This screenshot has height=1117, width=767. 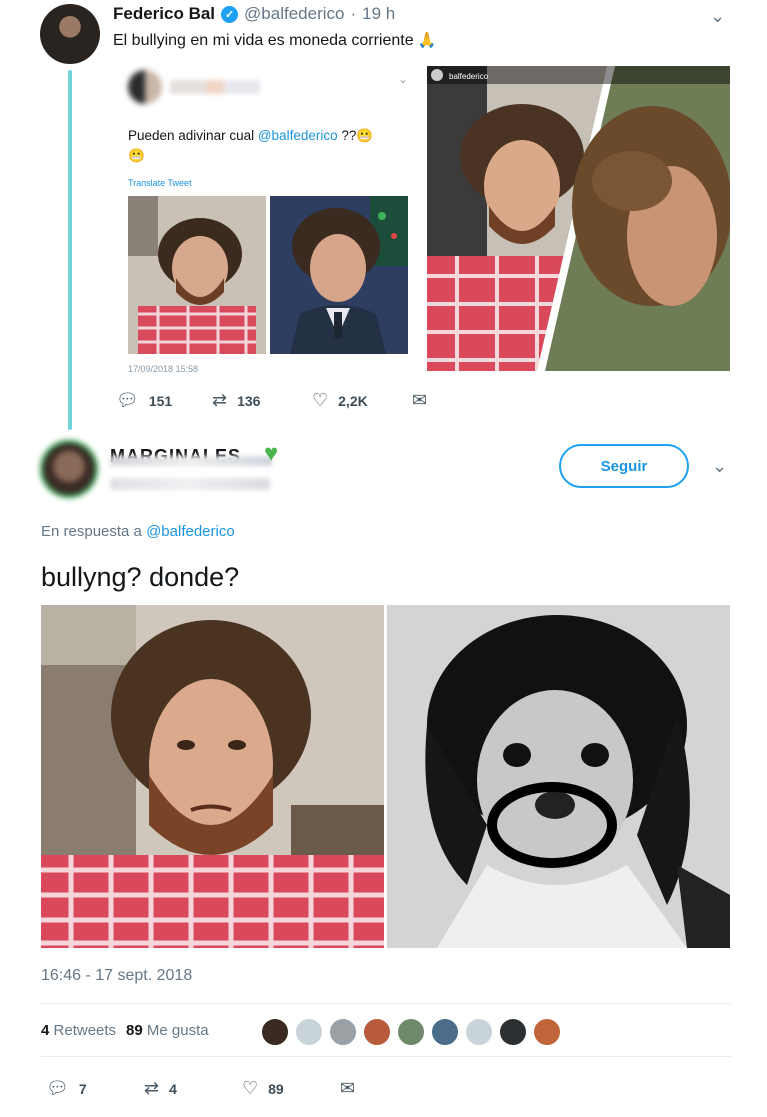 I want to click on tweet-header: Federico Bal ✓ @balfederico · 19 h, so click(x=254, y=14).